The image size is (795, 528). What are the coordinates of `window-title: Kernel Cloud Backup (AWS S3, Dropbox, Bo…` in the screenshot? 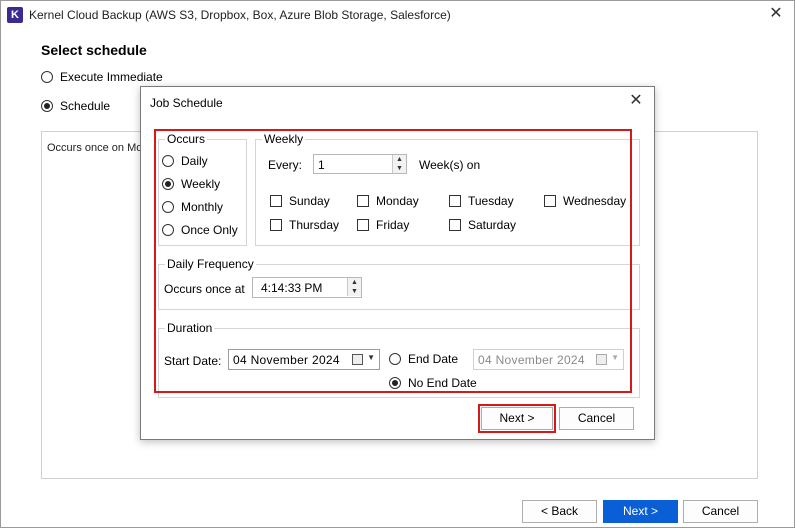 It's located at (240, 15).